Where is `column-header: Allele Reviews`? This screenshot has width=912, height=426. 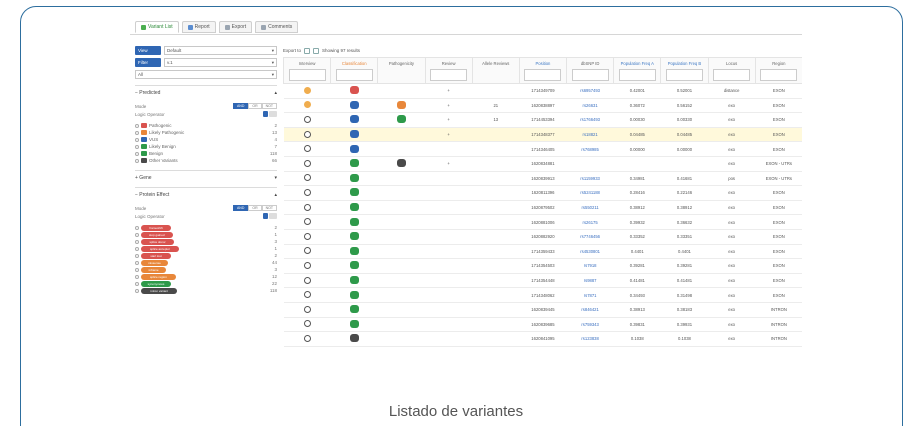 column-header: Allele Reviews is located at coordinates (495, 70).